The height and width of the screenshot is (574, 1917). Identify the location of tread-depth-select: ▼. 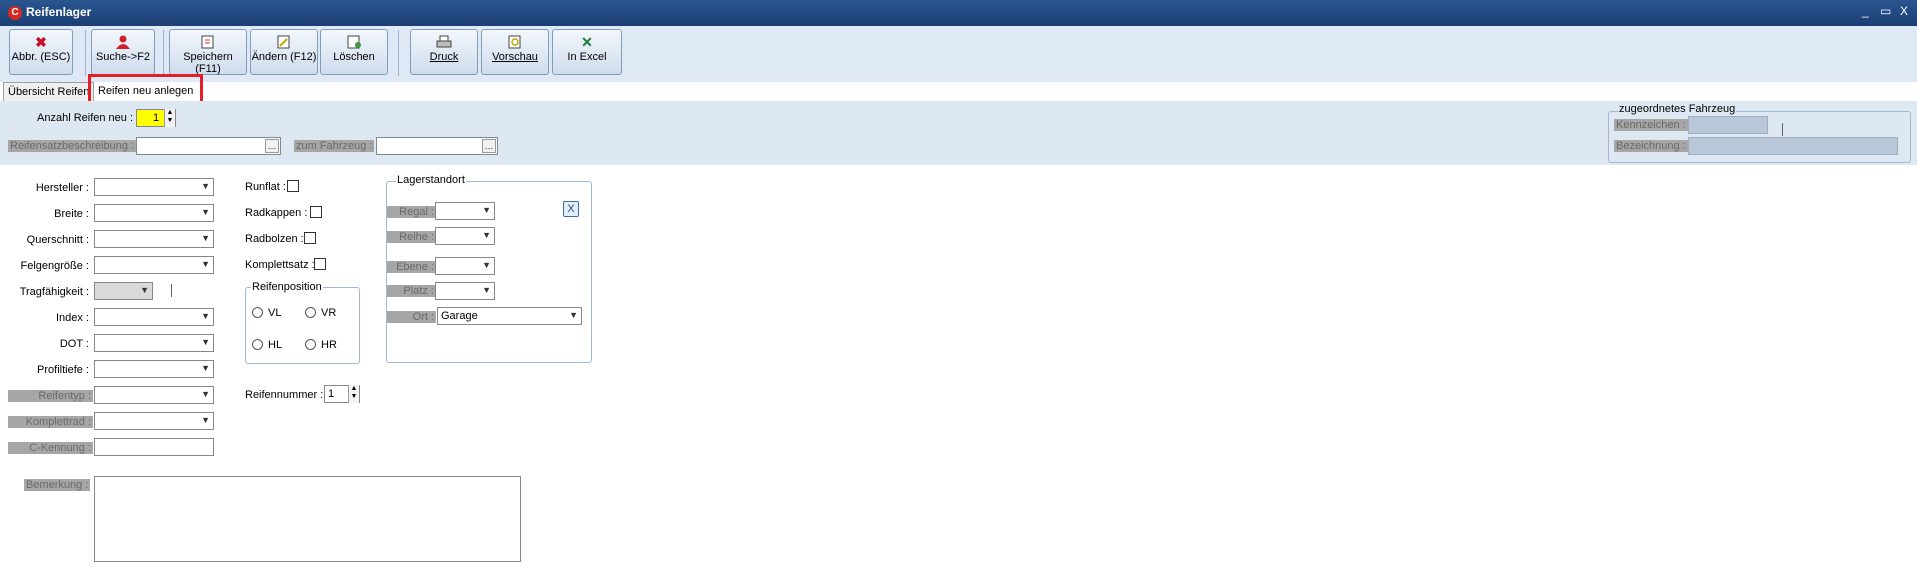
(154, 369).